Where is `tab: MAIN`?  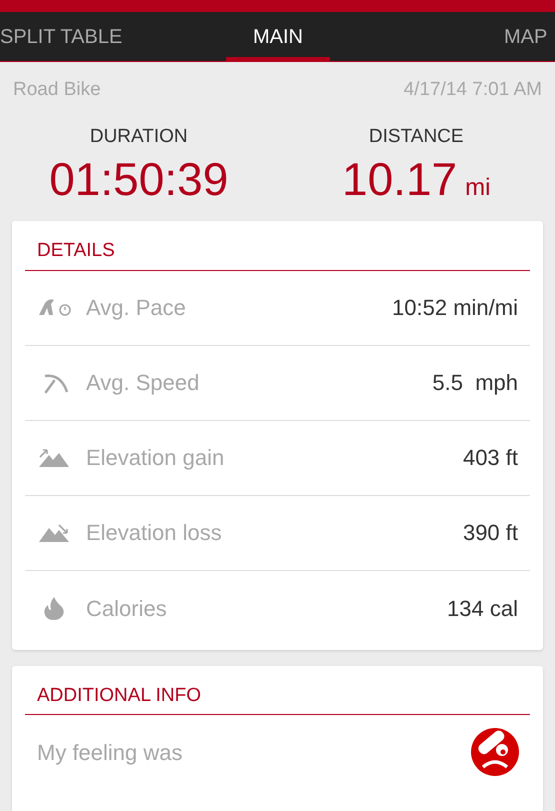
tab: MAIN is located at coordinates (278, 36).